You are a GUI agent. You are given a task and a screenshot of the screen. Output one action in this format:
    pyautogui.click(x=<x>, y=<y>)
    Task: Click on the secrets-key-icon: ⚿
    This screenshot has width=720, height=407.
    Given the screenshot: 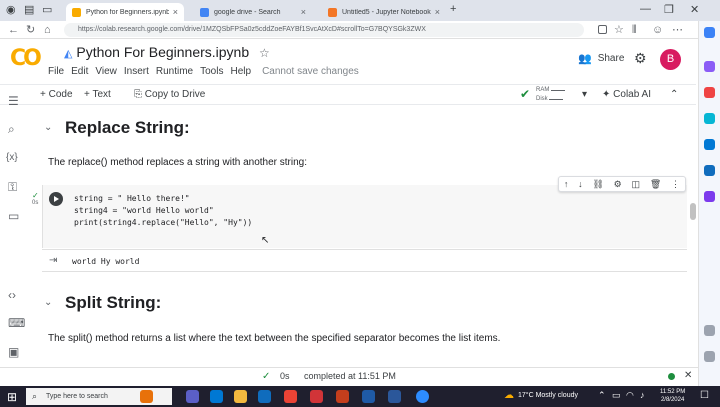 What is the action you would take?
    pyautogui.click(x=12, y=187)
    